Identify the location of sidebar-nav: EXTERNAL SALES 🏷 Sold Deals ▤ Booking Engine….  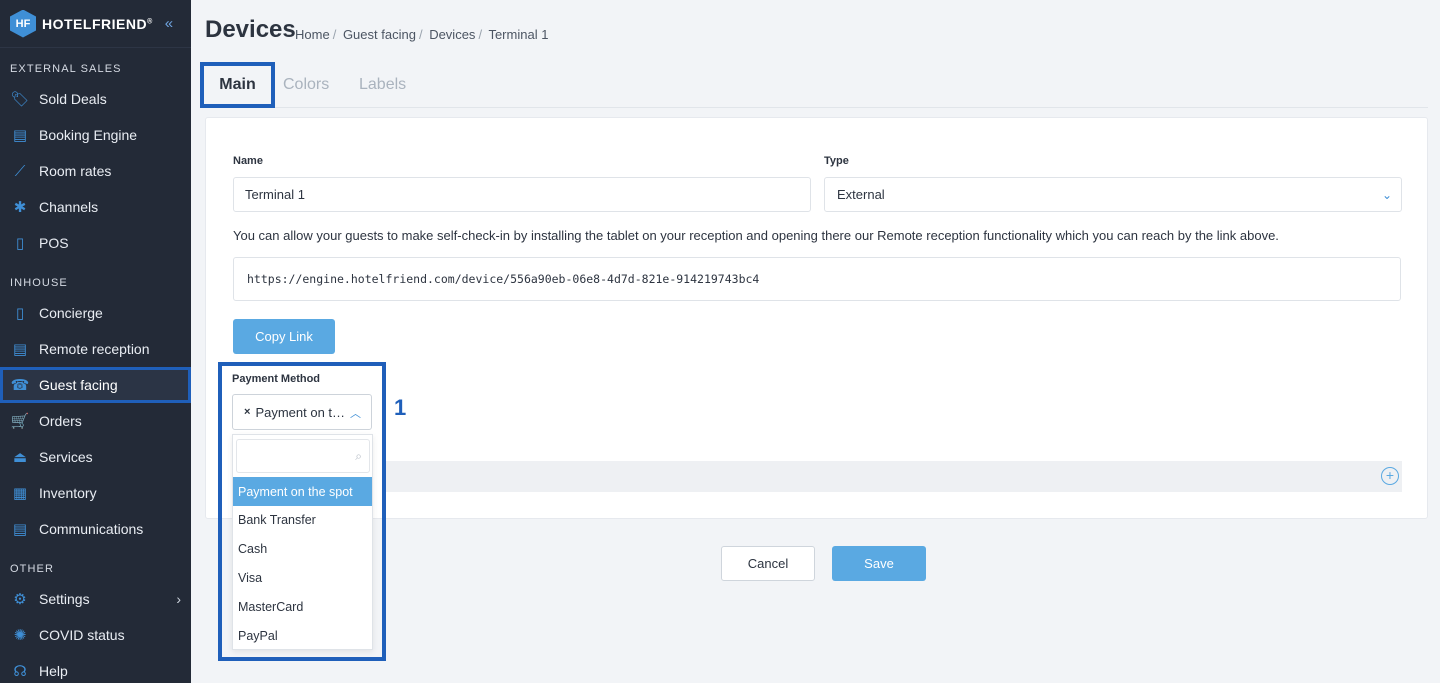
(95, 370).